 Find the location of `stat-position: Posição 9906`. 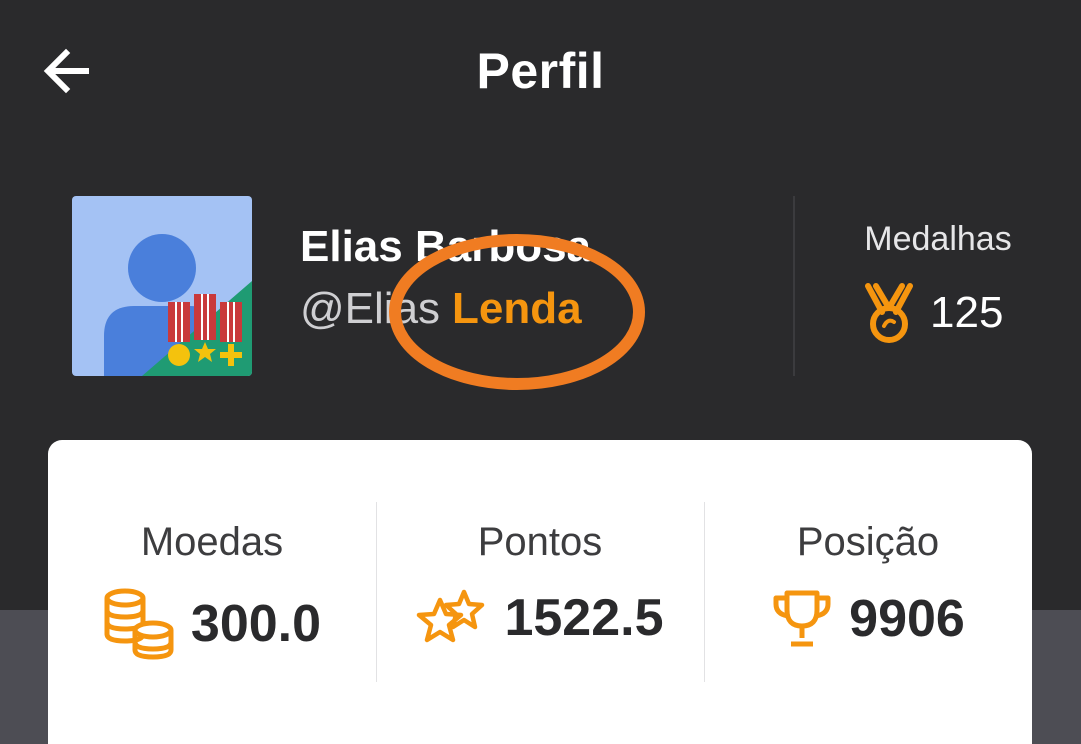

stat-position: Posição 9906 is located at coordinates (868, 592).